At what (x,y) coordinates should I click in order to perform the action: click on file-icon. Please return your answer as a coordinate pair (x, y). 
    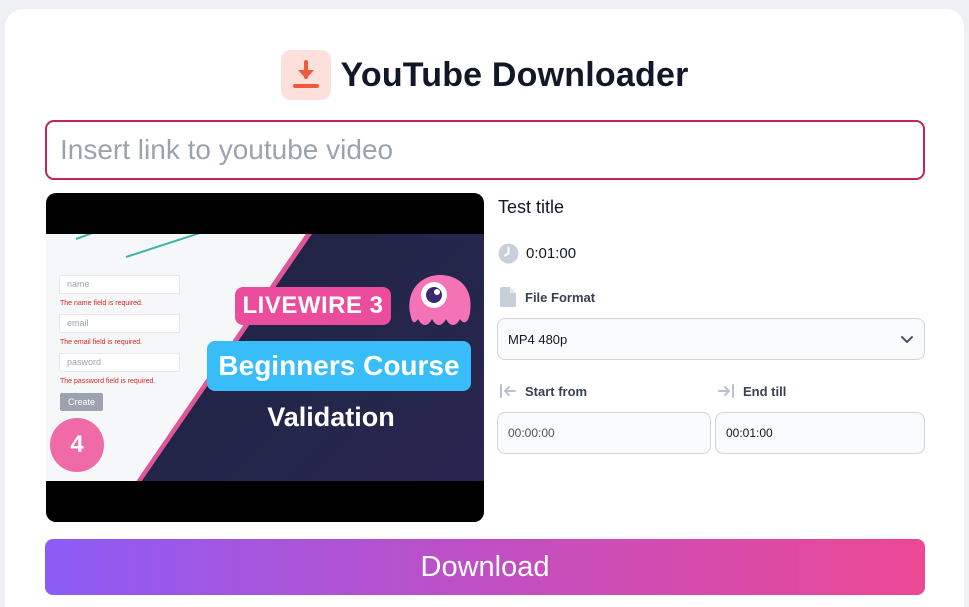
    Looking at the image, I should click on (508, 297).